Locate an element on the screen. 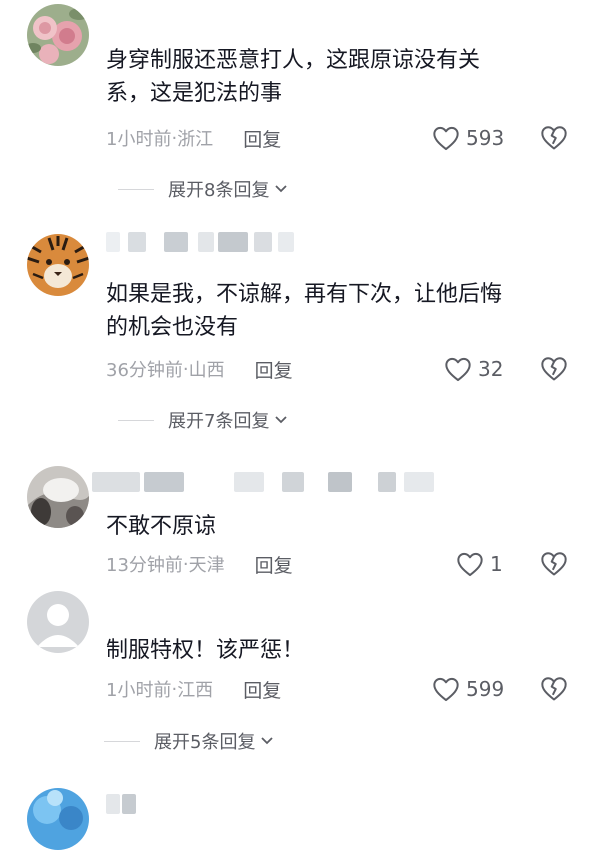 This screenshot has width=600, height=850. comment-meta: 36分钟前 · 山西 回复 is located at coordinates (199, 369).